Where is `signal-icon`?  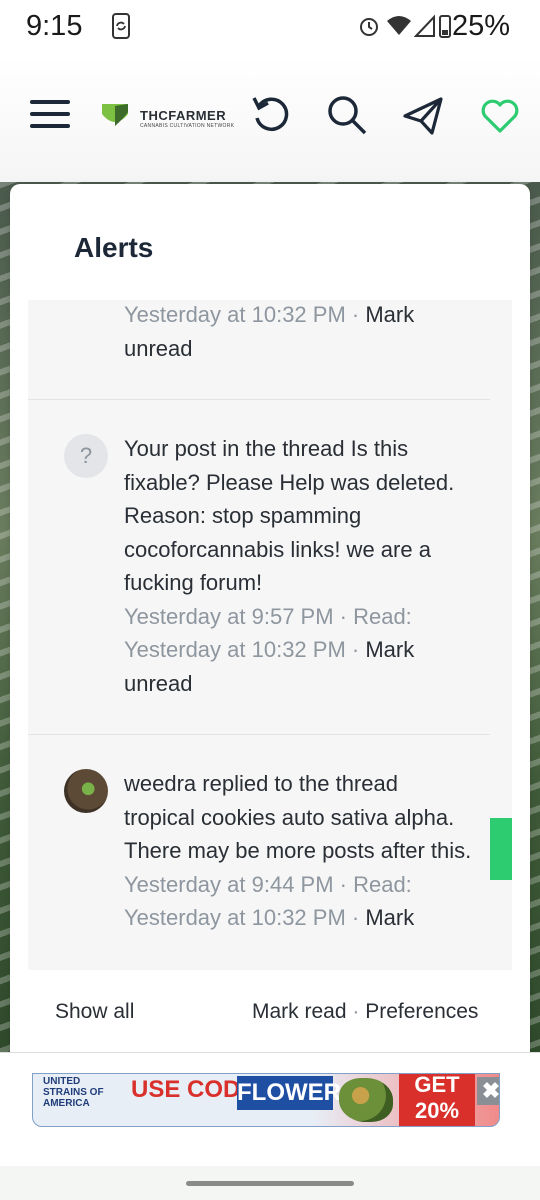
signal-icon is located at coordinates (424, 25).